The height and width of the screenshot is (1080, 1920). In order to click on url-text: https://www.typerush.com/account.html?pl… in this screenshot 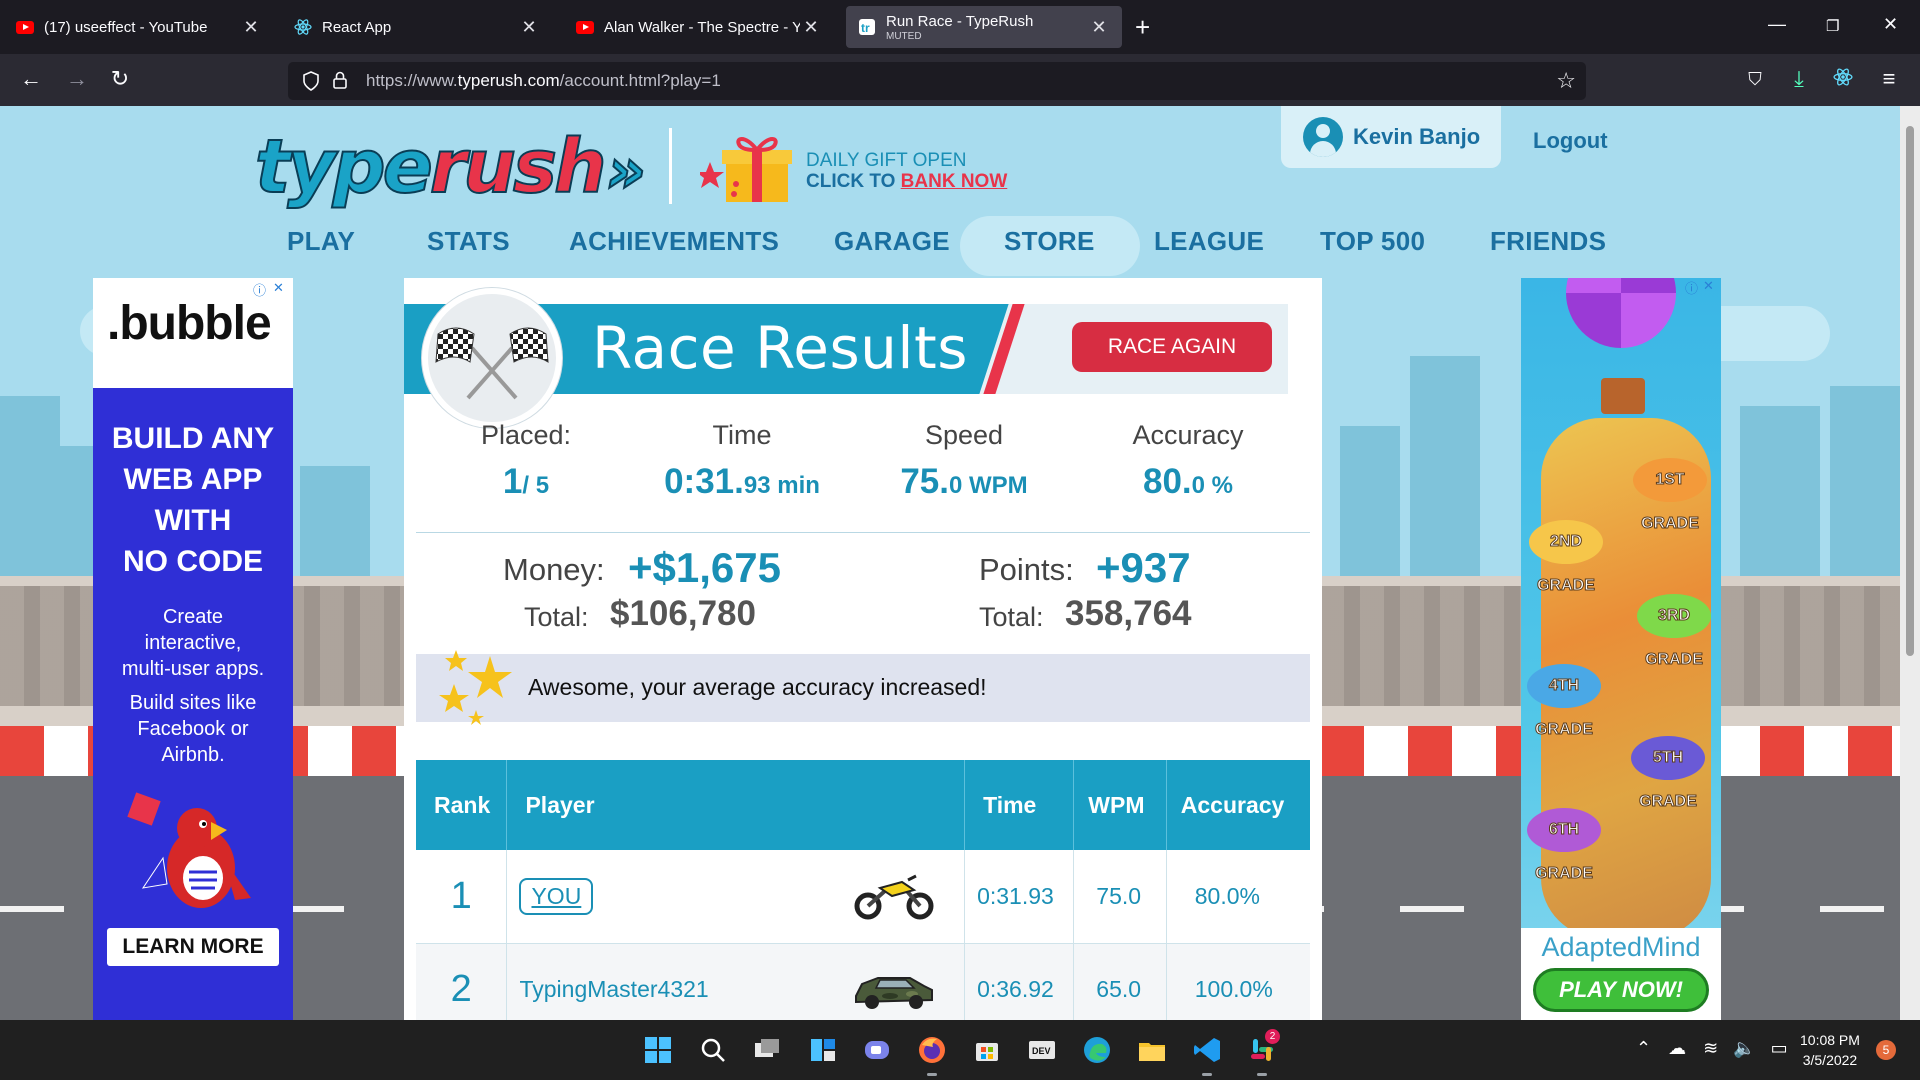, I will do `click(543, 81)`.